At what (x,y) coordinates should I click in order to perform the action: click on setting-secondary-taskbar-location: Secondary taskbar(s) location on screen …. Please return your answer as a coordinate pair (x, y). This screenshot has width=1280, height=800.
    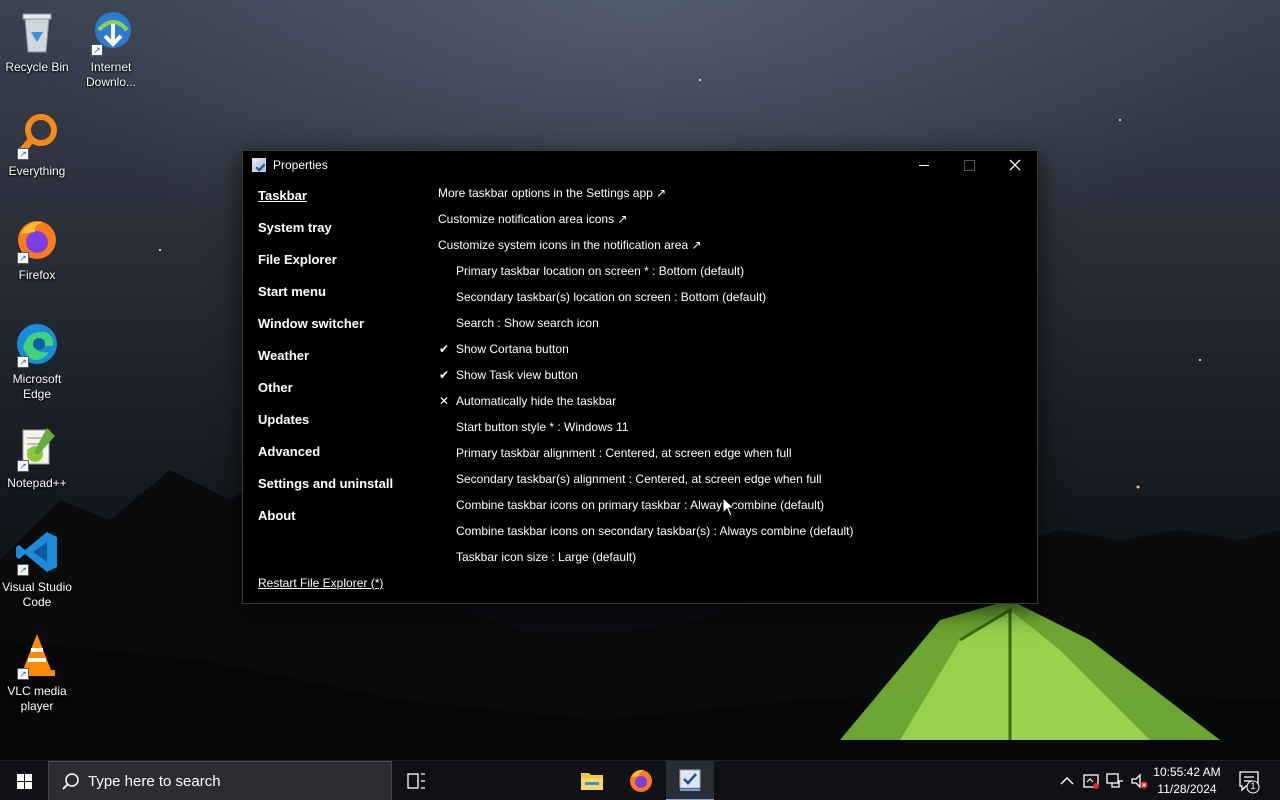
    Looking at the image, I should click on (733, 302).